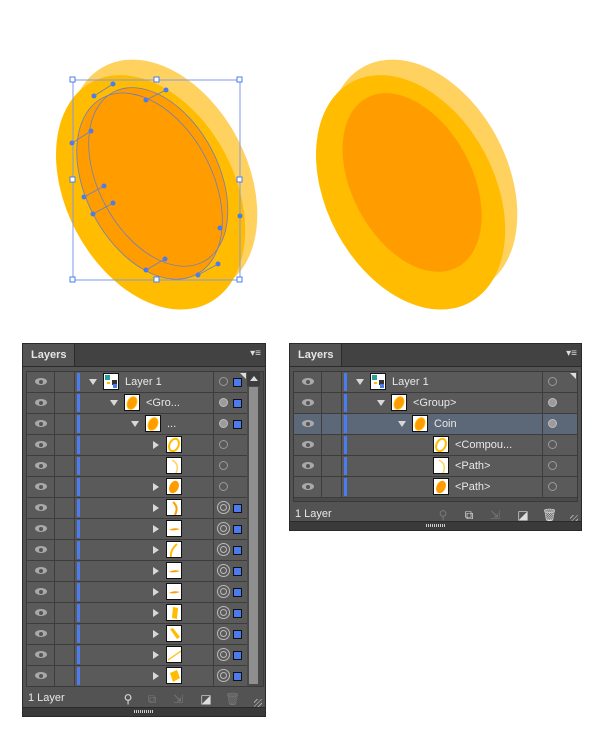 Image resolution: width=600 pixels, height=741 pixels. Describe the element at coordinates (495, 515) in the screenshot. I see `create-sublayer-icon: ⇲` at that location.